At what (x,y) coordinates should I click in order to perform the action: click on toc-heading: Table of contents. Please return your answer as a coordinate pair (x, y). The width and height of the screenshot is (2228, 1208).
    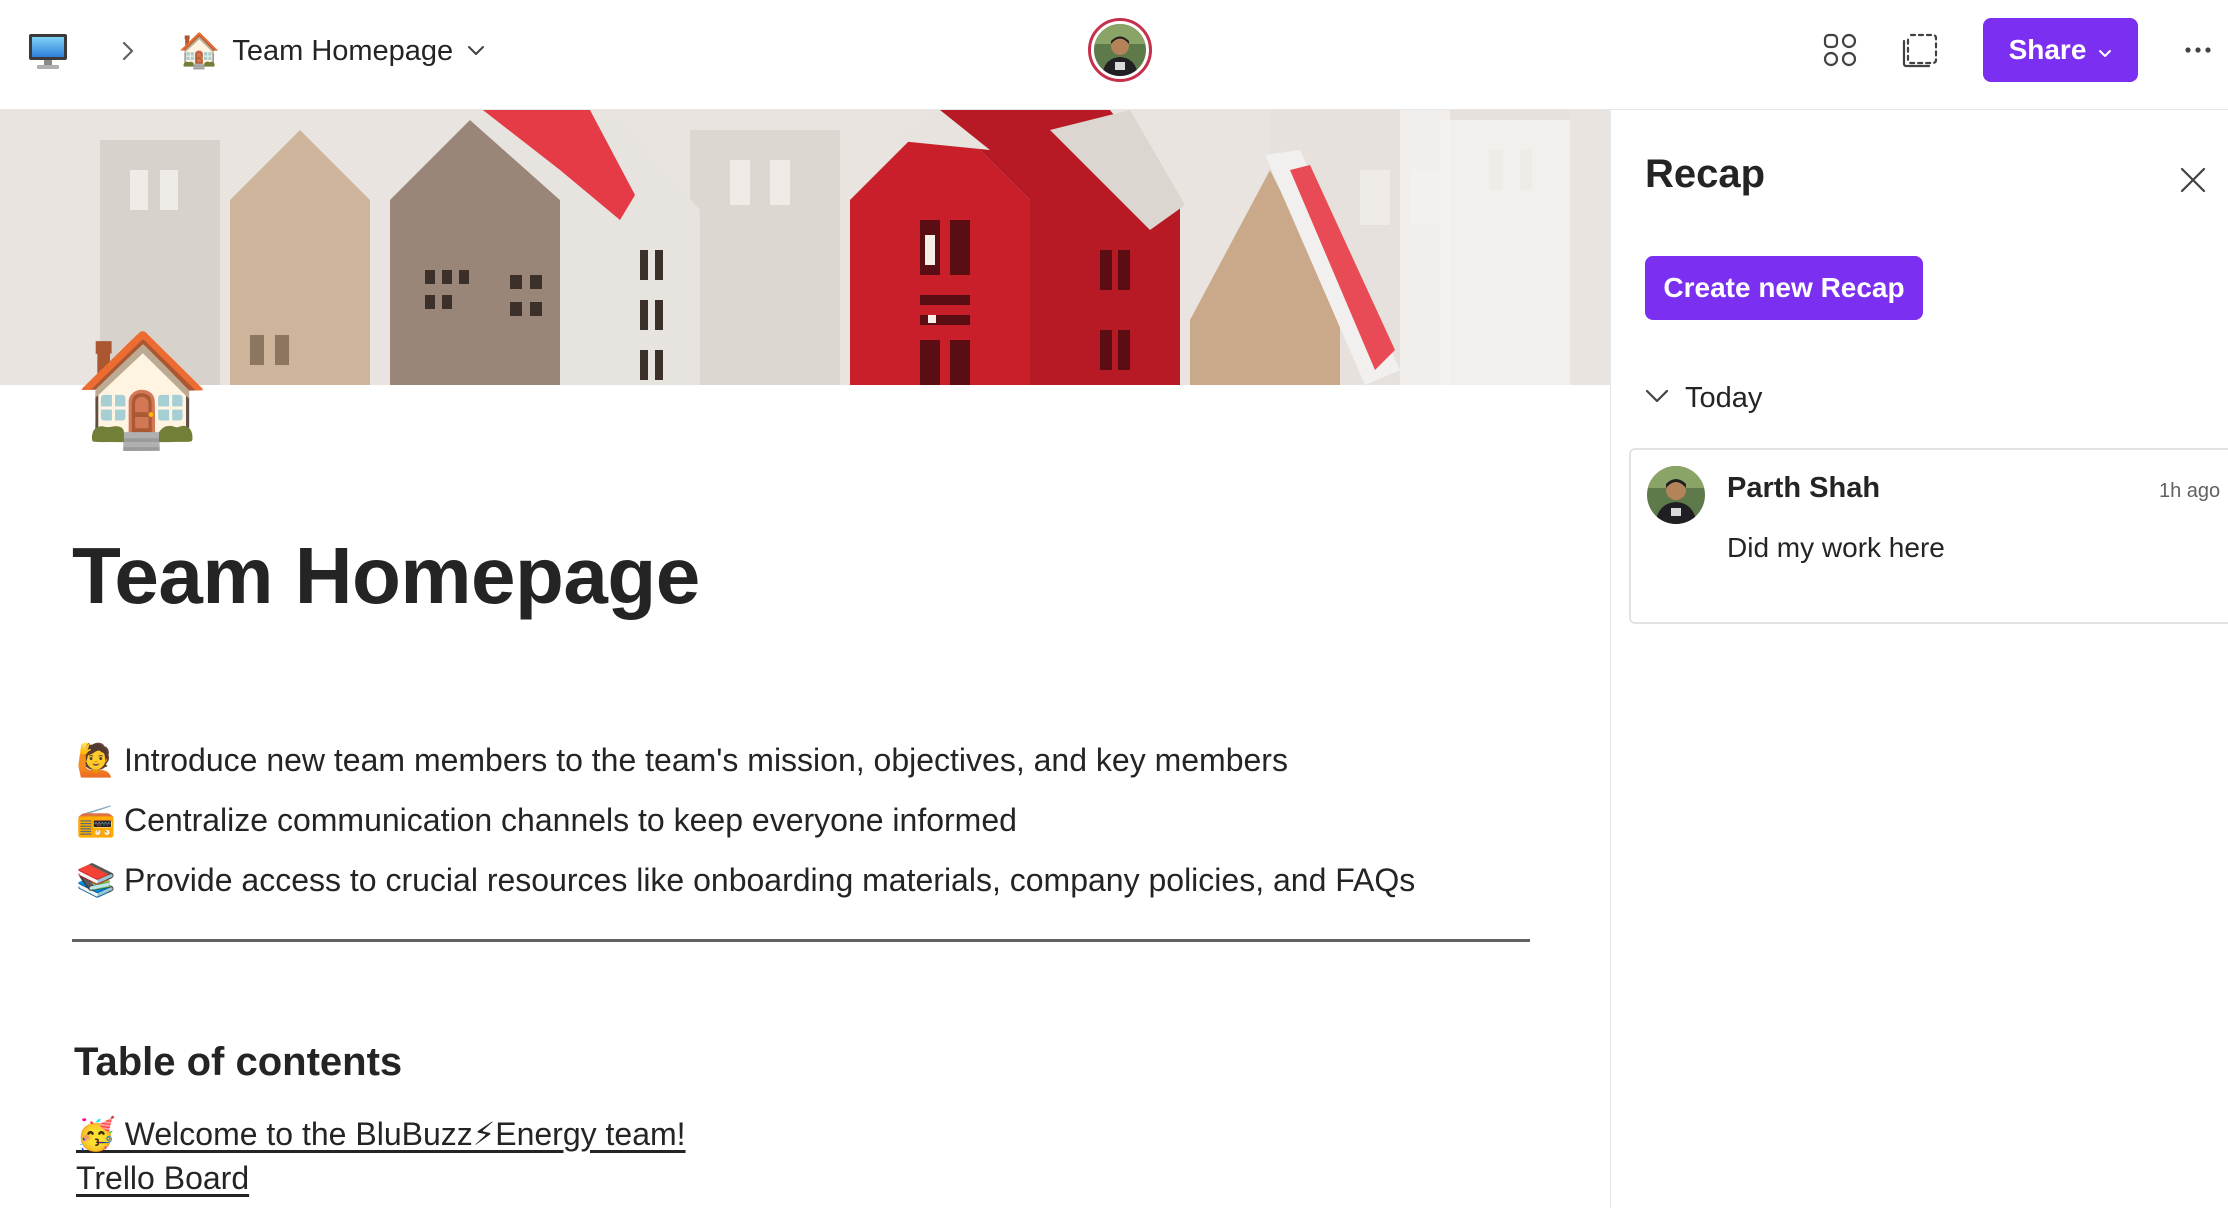
    Looking at the image, I should click on (238, 1062).